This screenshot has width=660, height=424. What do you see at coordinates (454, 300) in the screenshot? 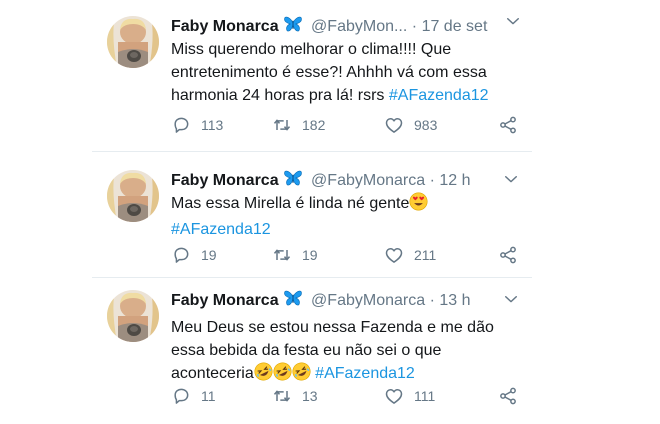
I see `timestamp: 13 h` at bounding box center [454, 300].